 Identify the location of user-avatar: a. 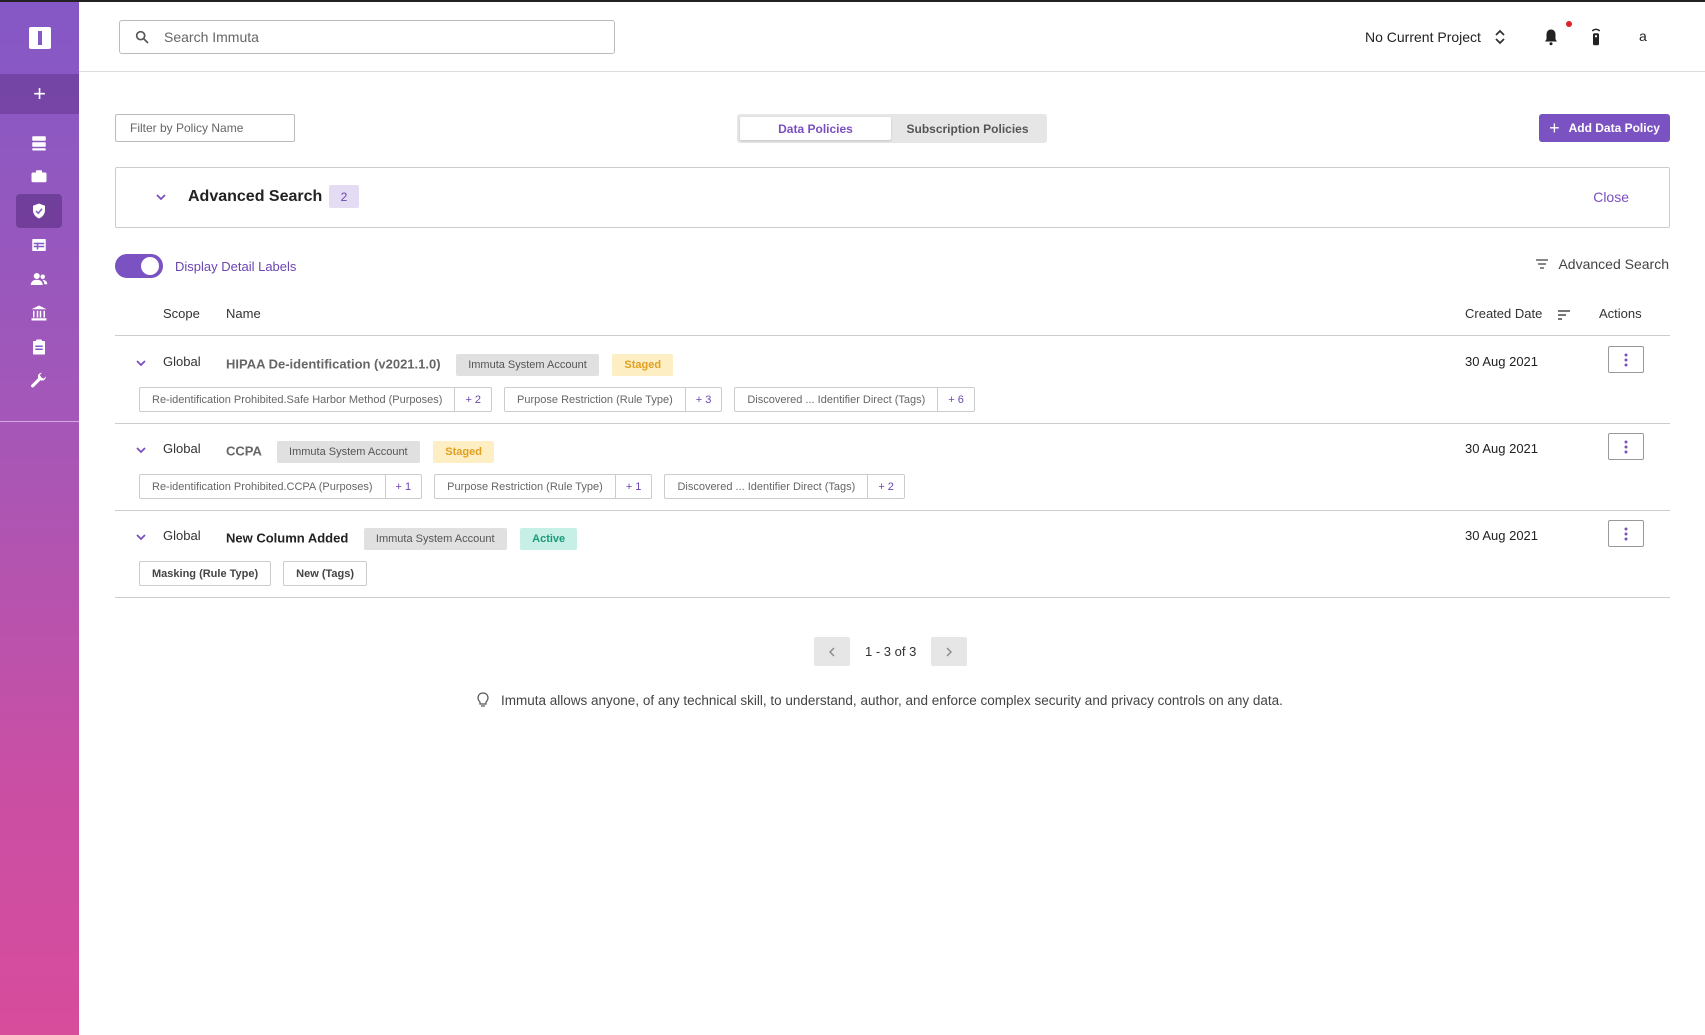
(1643, 36).